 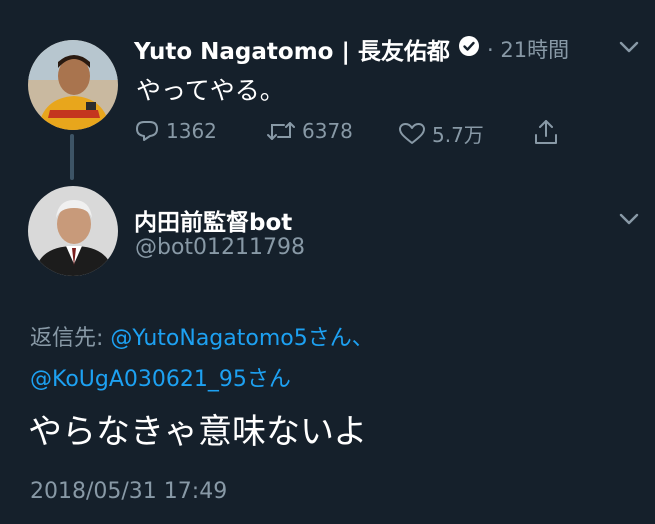 What do you see at coordinates (458, 135) in the screenshot?
I see `like-count: 5.7万` at bounding box center [458, 135].